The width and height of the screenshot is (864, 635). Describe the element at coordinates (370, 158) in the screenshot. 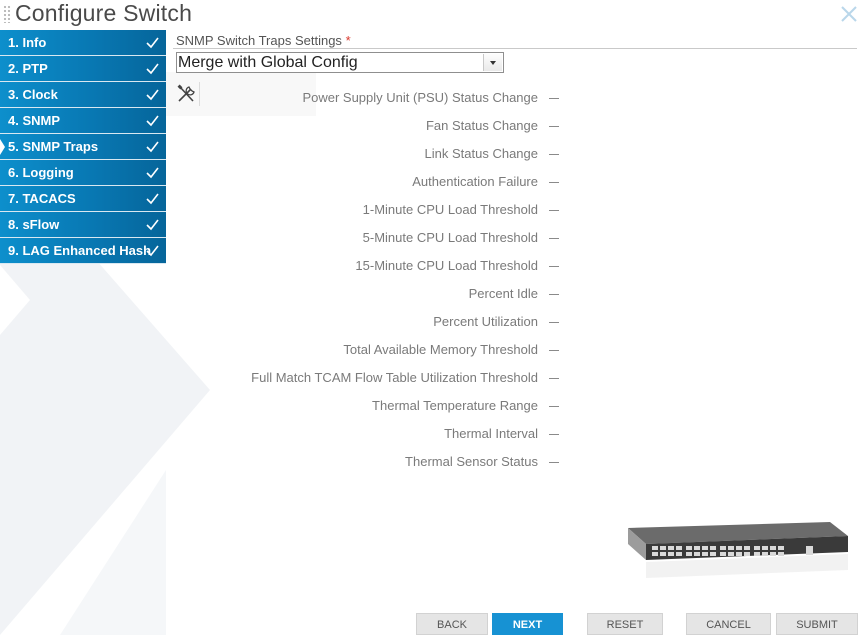

I see `trap-row-link-status-change: Link Status Change` at that location.